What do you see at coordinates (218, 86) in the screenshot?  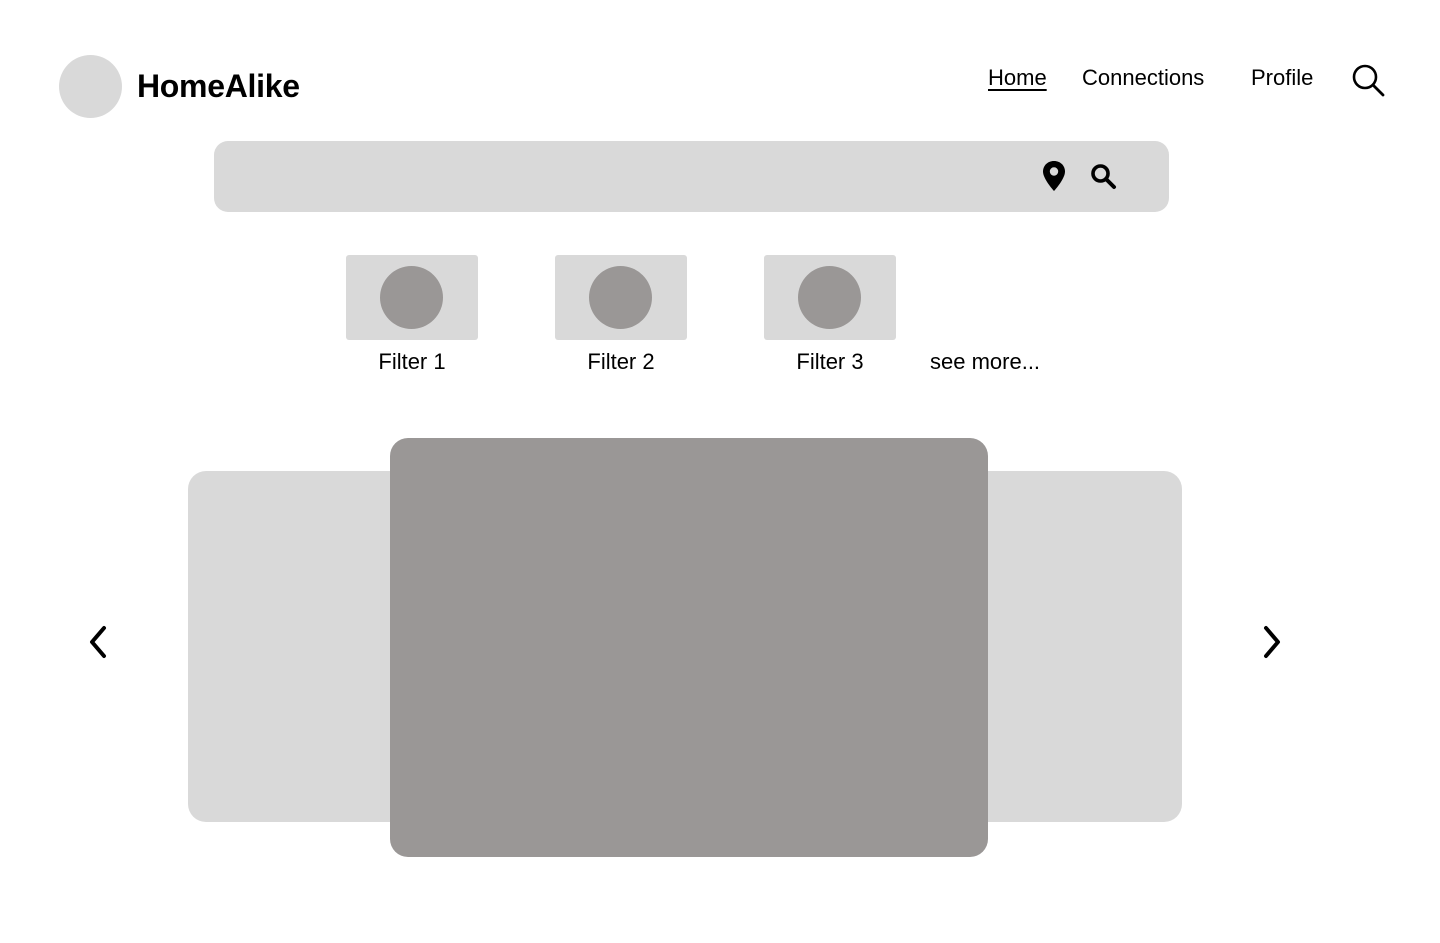 I see `brand-name: HomeAlike` at bounding box center [218, 86].